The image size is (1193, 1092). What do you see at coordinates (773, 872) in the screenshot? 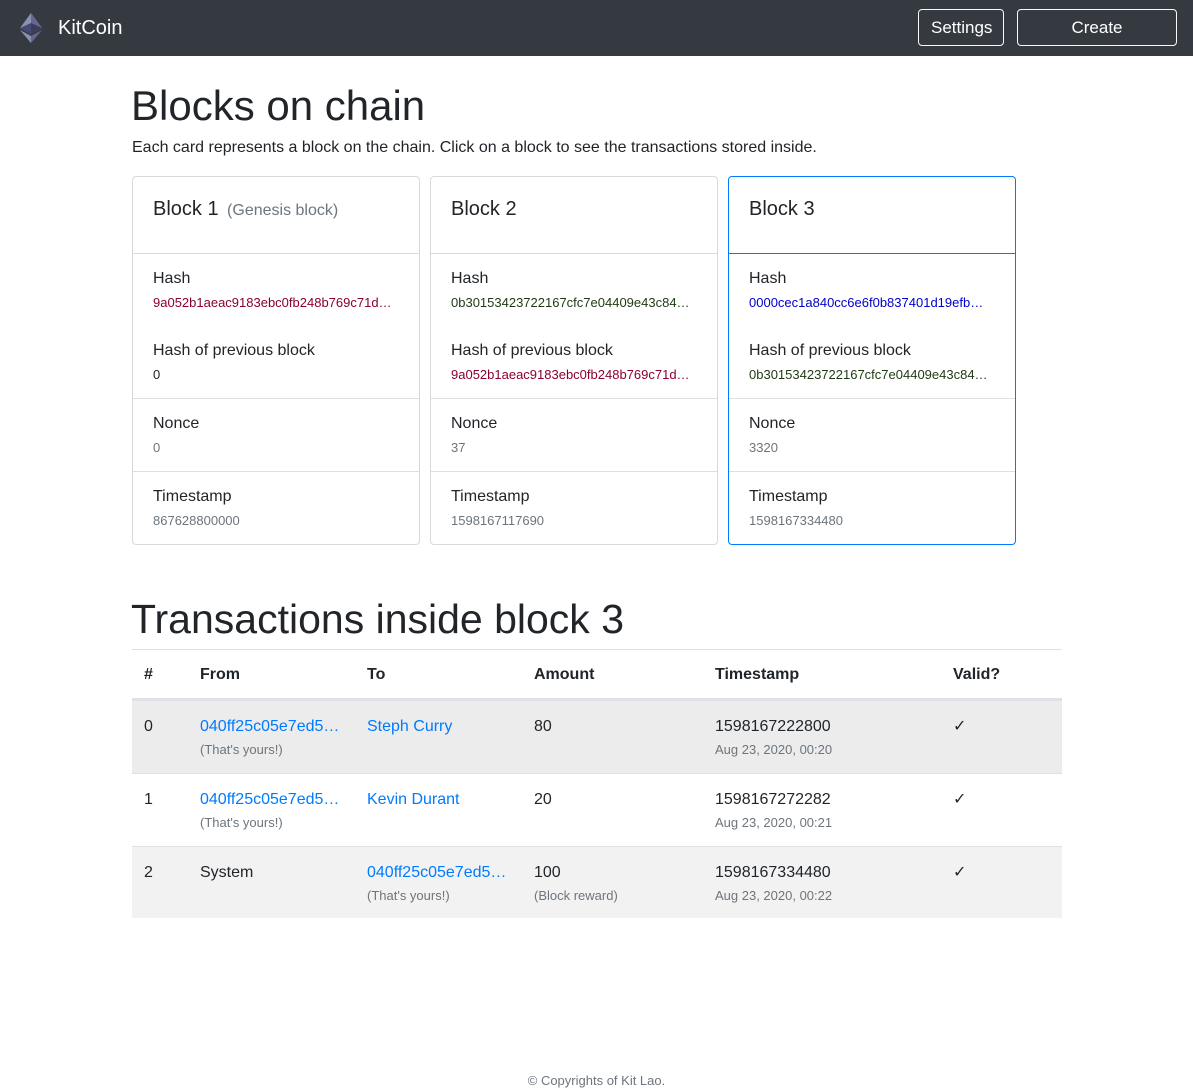
I see `tx-timestamp-value: 1598167334480` at bounding box center [773, 872].